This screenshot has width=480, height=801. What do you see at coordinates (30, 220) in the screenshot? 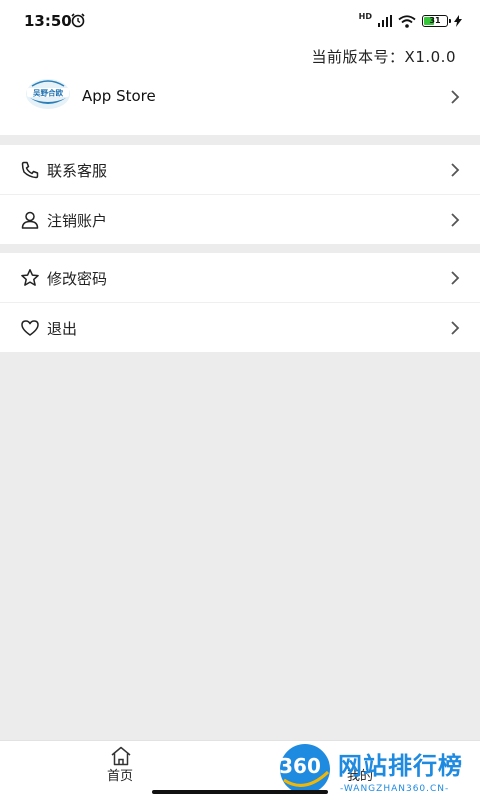
I see `user-icon` at bounding box center [30, 220].